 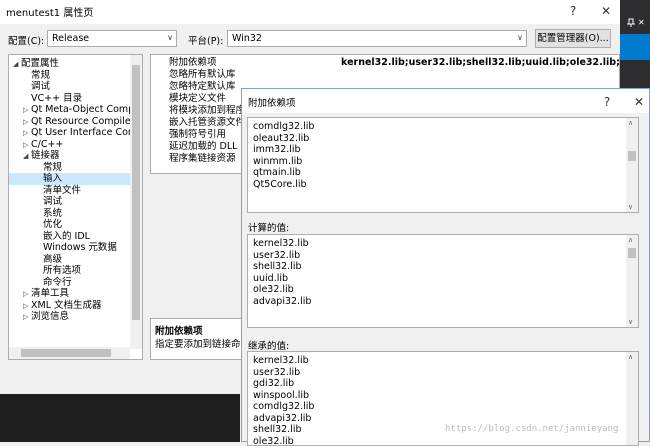 I want to click on tree-item: 高级, so click(x=69, y=260).